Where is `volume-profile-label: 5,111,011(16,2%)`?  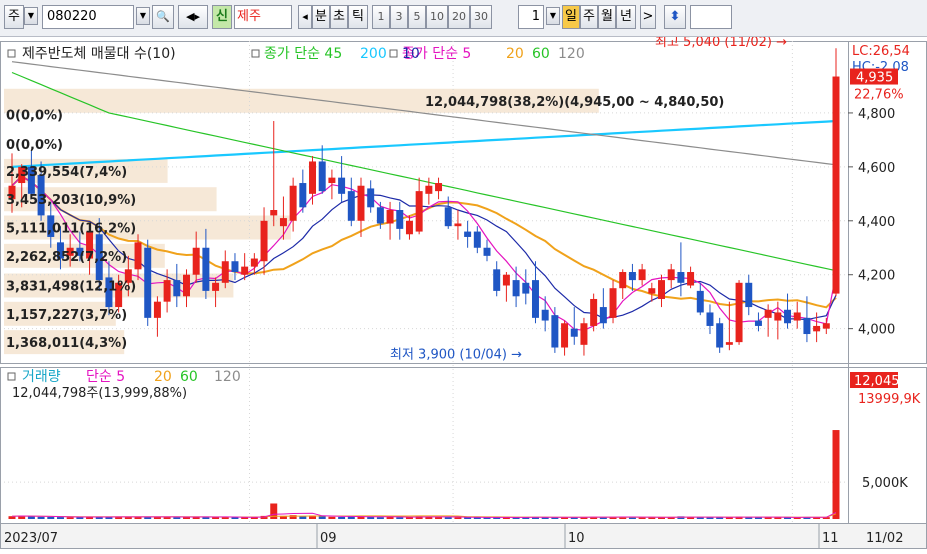
volume-profile-label: 5,111,011(16,2%) is located at coordinates (71, 229).